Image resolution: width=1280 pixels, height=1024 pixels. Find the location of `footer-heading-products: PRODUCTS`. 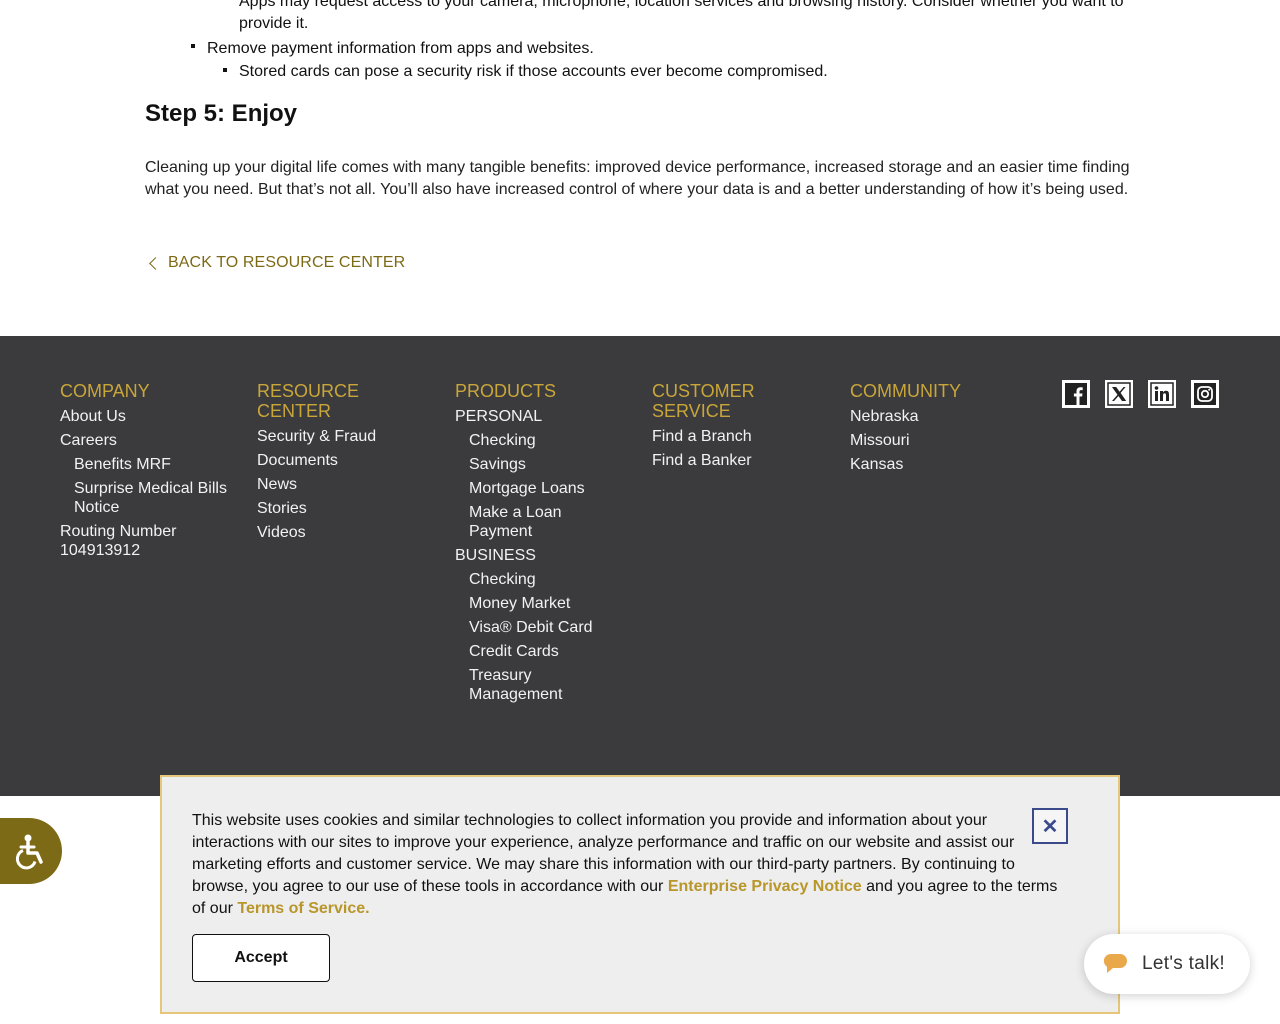

footer-heading-products: PRODUCTS is located at coordinates (506, 391).